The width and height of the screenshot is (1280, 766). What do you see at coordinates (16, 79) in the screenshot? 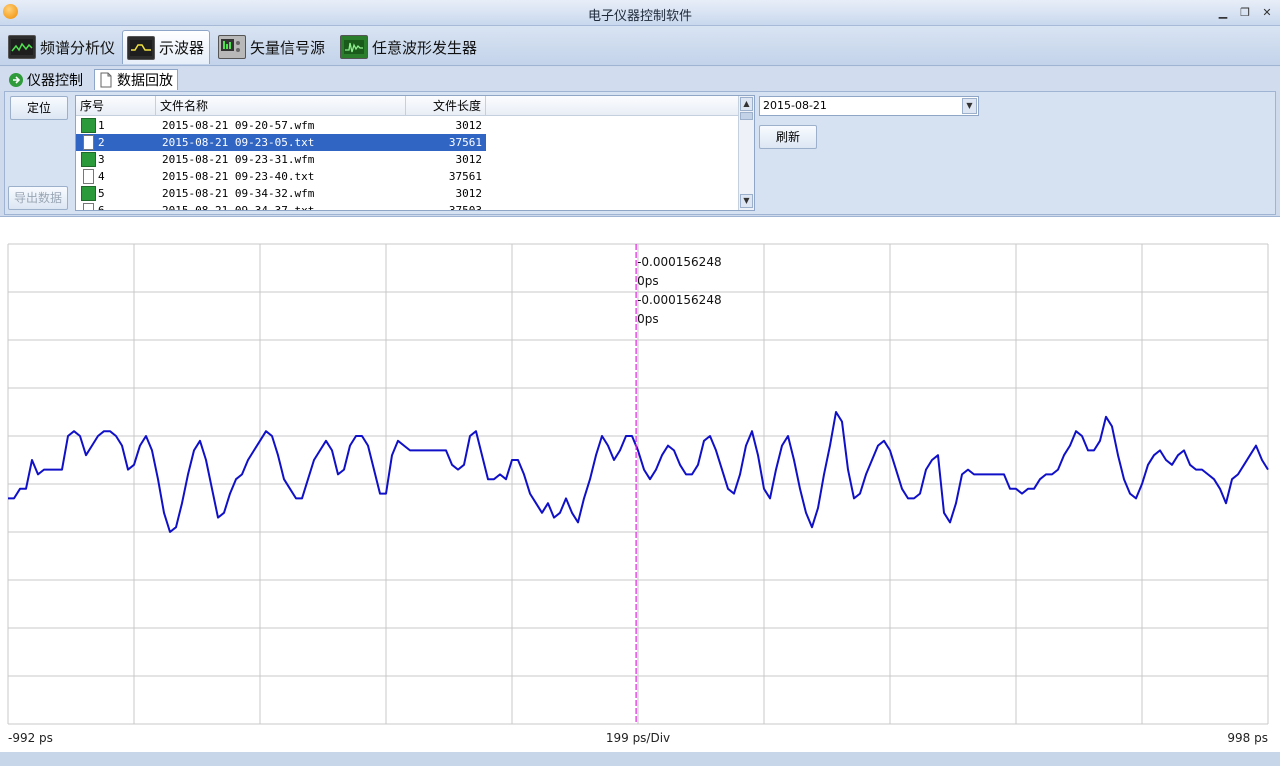
I see `instrument-control-icon` at bounding box center [16, 79].